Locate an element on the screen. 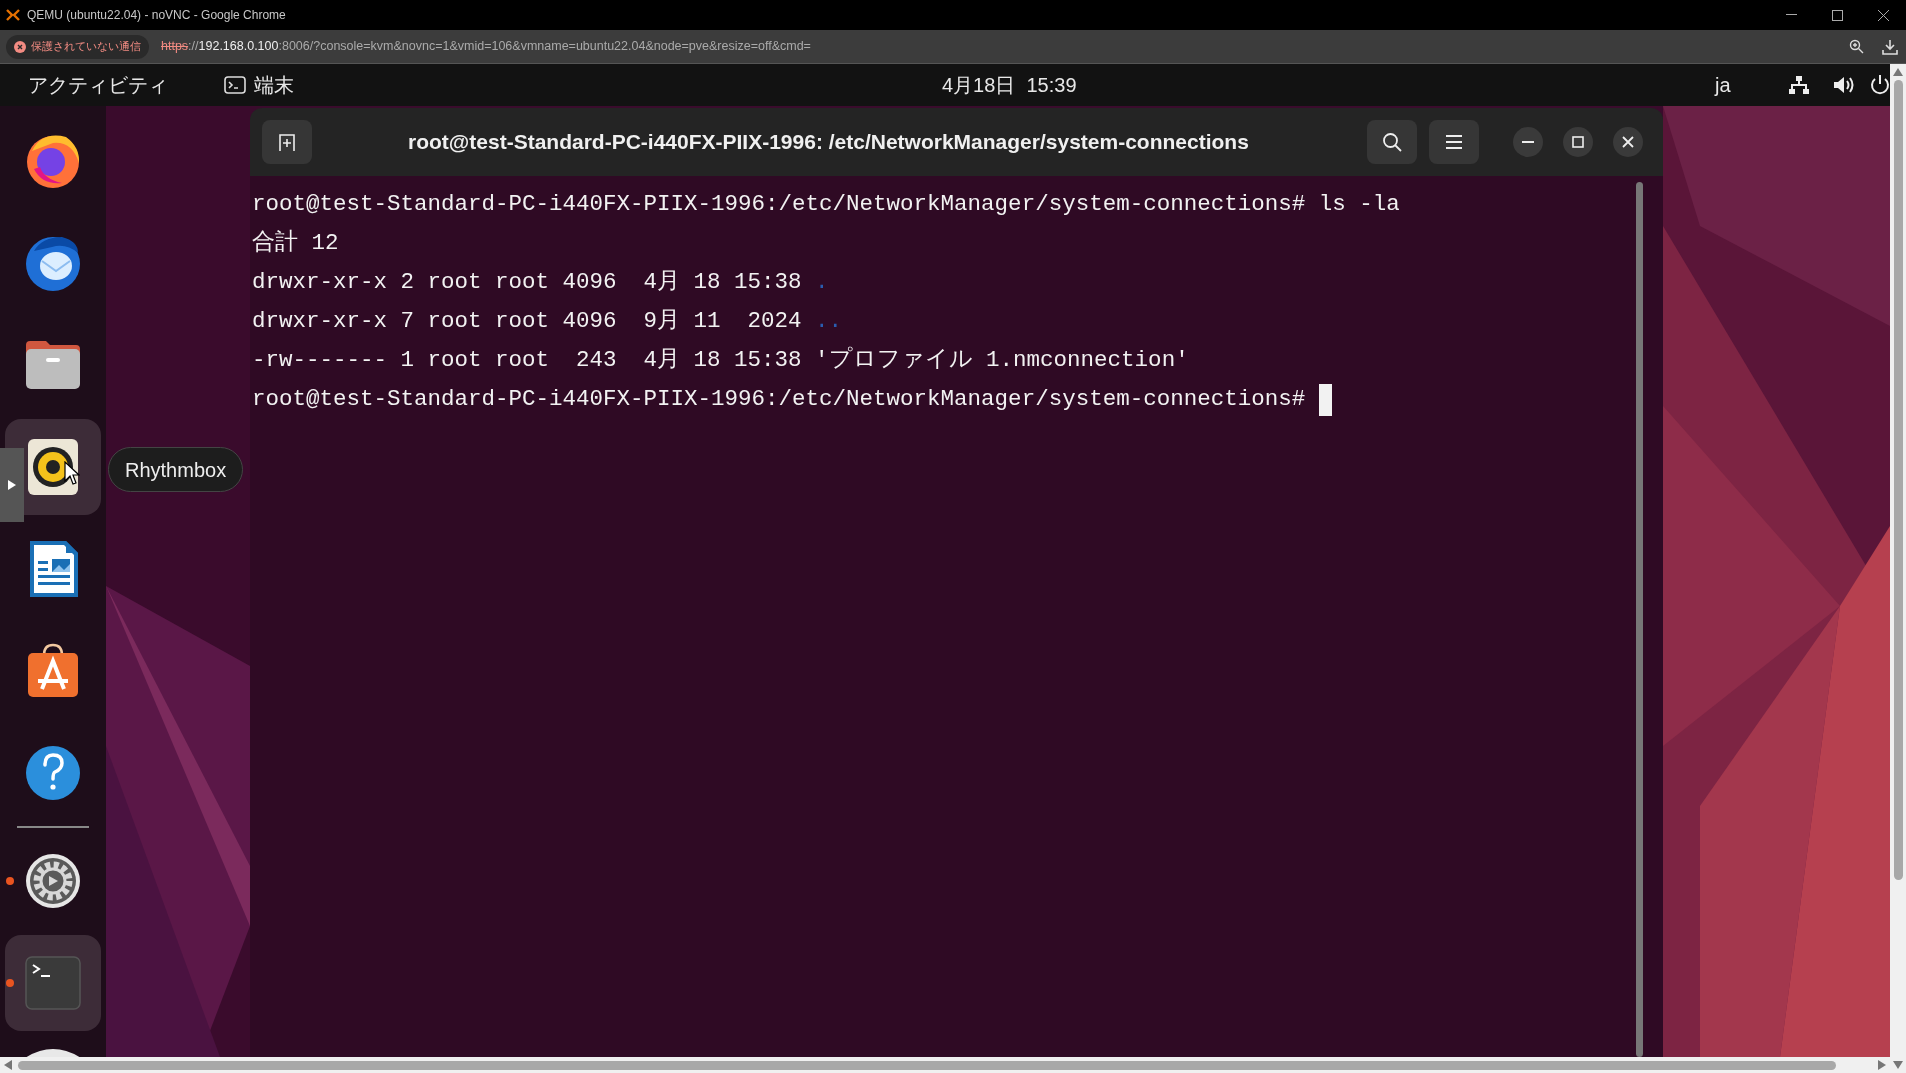 This screenshot has height=1073, width=1906. menu-icon is located at coordinates (1454, 142).